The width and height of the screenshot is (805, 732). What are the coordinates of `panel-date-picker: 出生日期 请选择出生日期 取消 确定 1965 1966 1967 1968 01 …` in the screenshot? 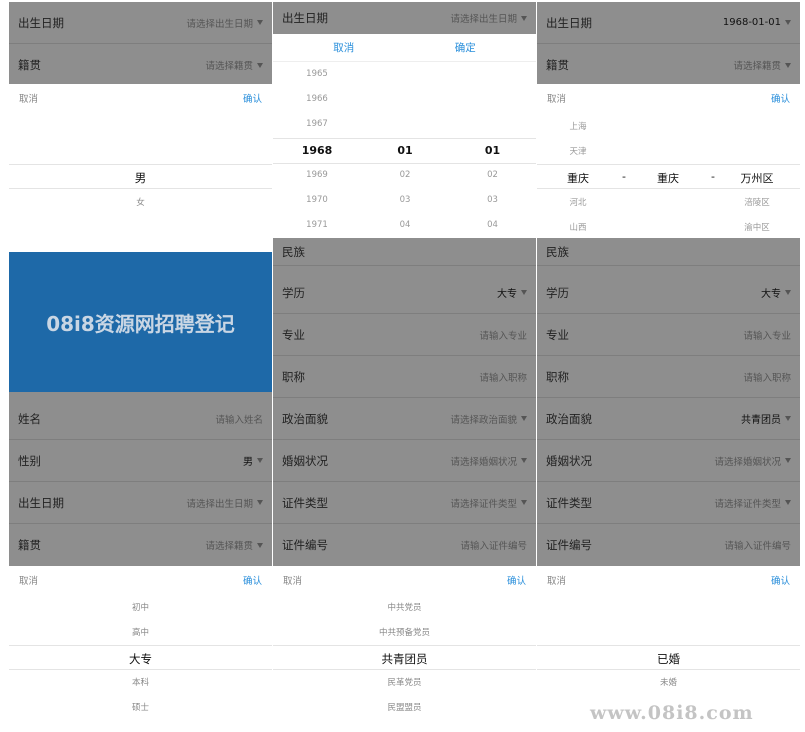 It's located at (404, 120).